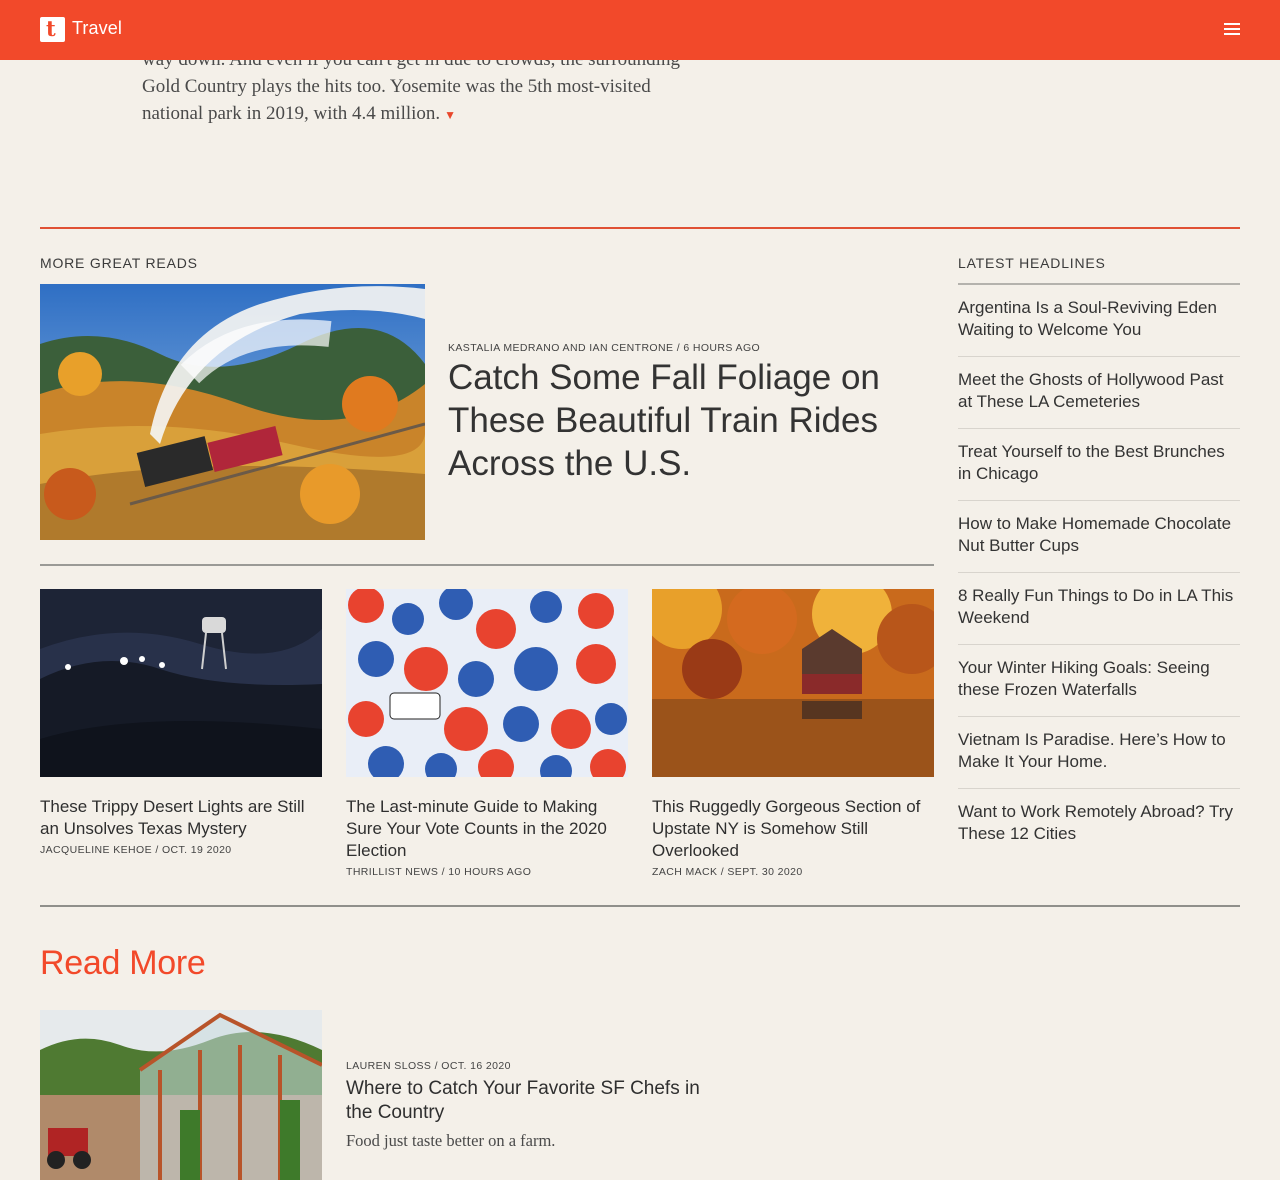  What do you see at coordinates (727, 872) in the screenshot?
I see `card-byline: ZACH MACK / SEPT. 30 2020` at bounding box center [727, 872].